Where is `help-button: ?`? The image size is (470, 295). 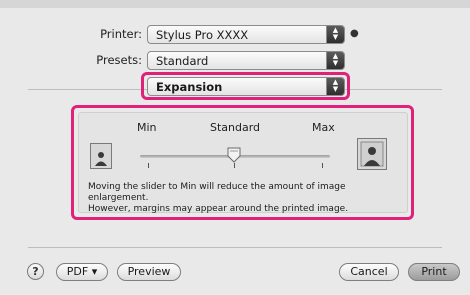
help-button: ? is located at coordinates (35, 271).